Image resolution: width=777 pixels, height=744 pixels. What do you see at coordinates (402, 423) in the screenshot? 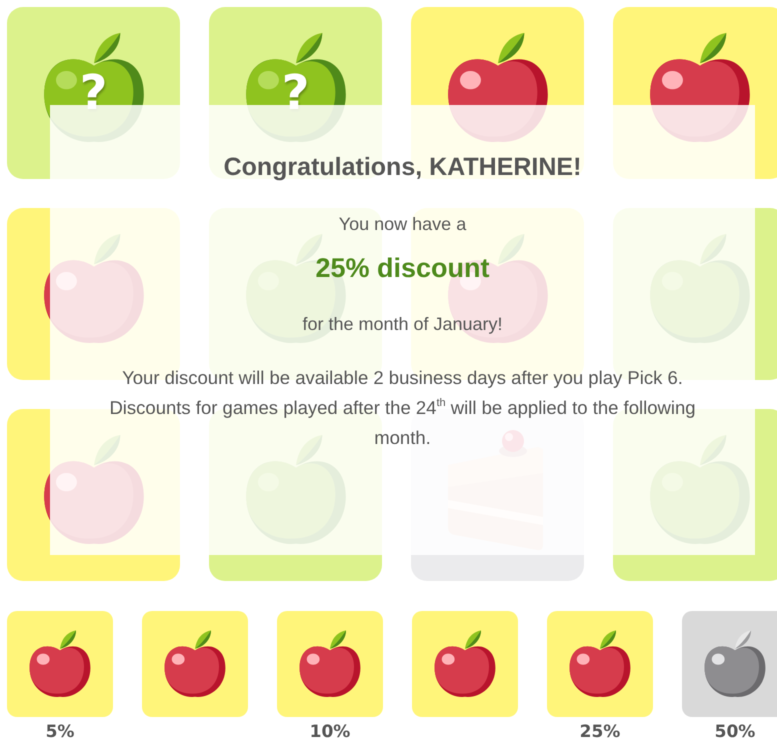
I see `note-text: Discounts for games played after the 24$^{th}$ will be applied to the following month.` at bounding box center [402, 423].